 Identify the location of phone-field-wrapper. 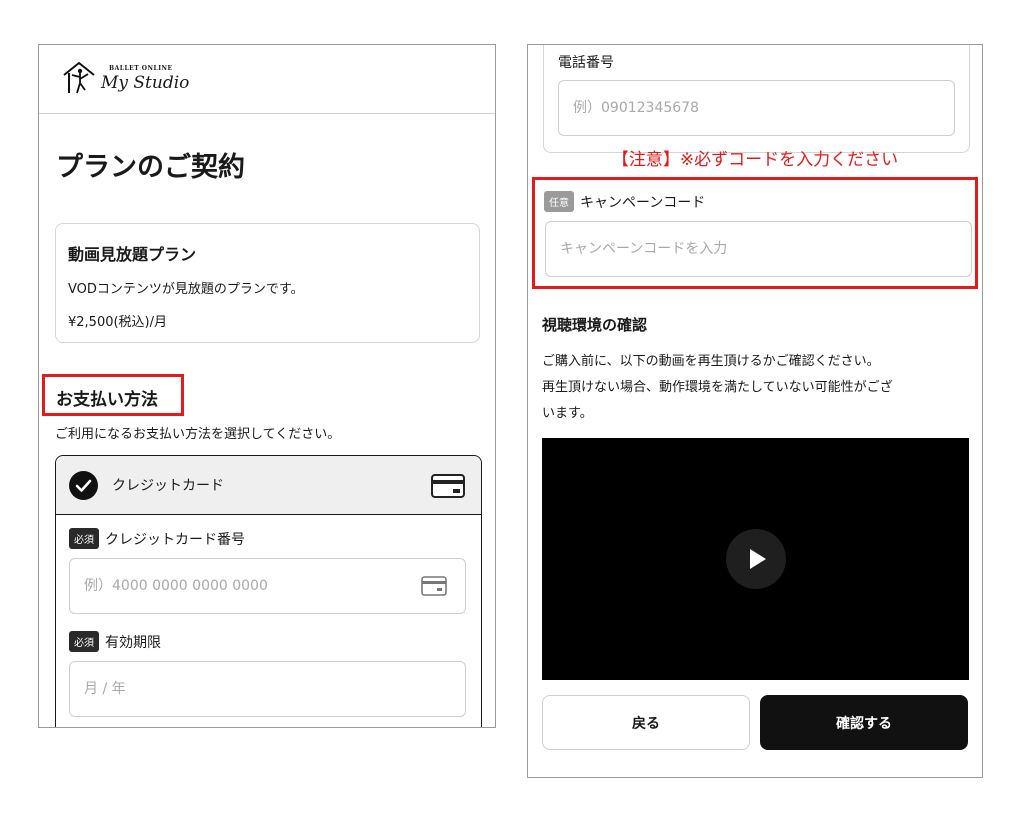
(756, 108).